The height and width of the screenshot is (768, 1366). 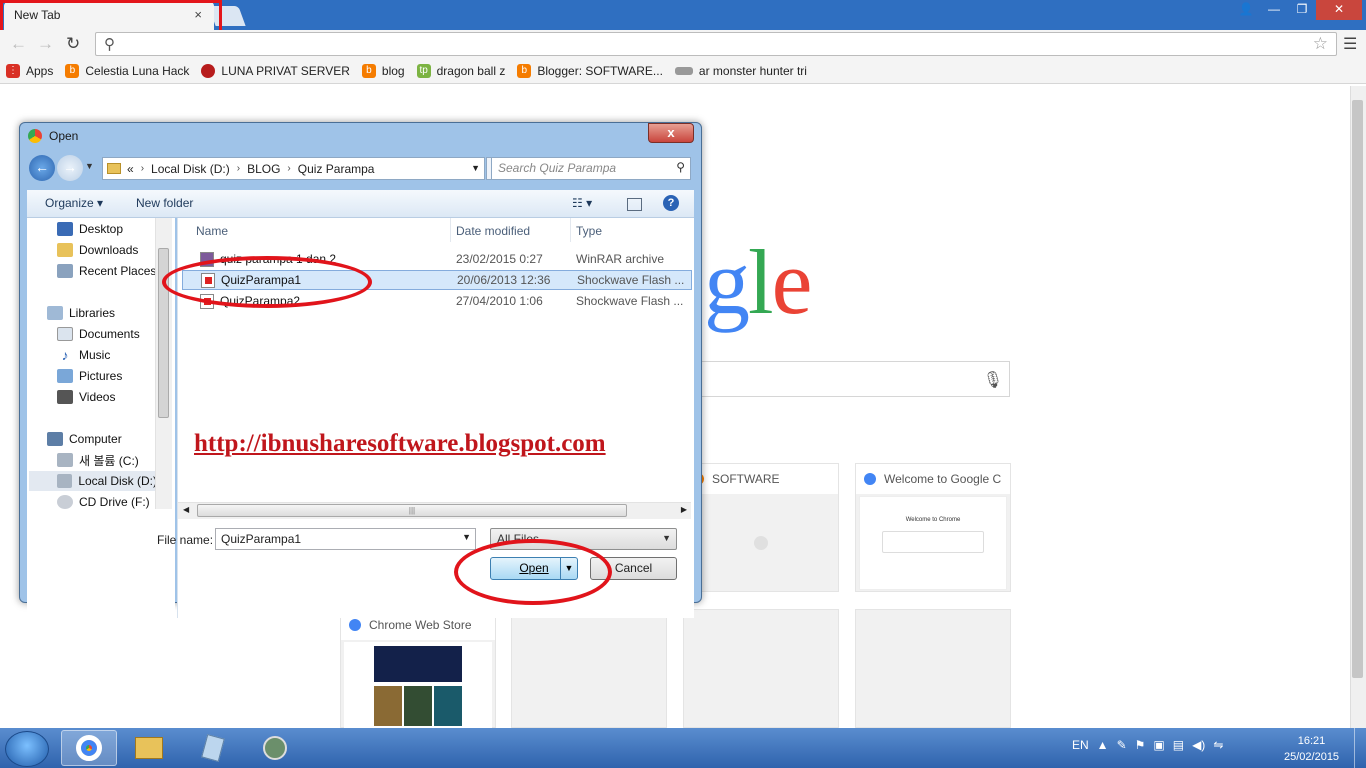 What do you see at coordinates (186, 509) in the screenshot?
I see `scroll-left-icon: ◀` at bounding box center [186, 509].